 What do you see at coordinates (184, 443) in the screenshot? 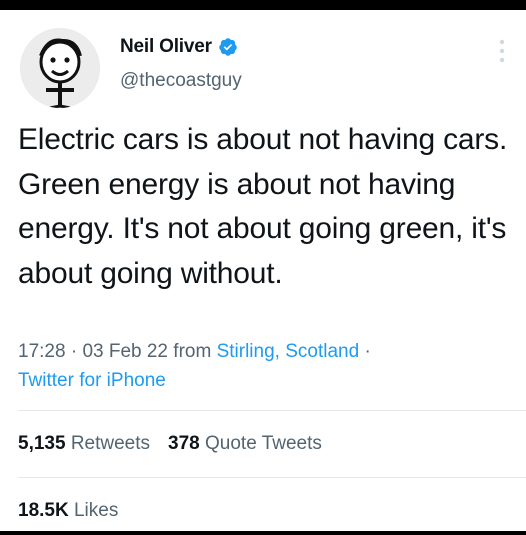
I see `quote-tweets-count: 378` at bounding box center [184, 443].